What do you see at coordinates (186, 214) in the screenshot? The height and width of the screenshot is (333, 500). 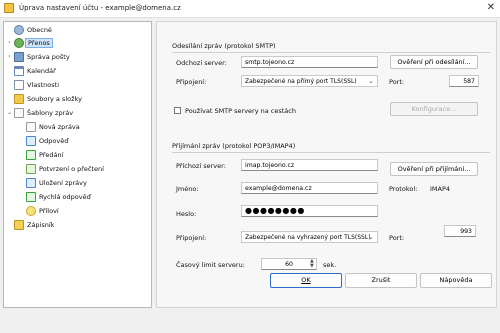 I see `password-label: Heslo:` at bounding box center [186, 214].